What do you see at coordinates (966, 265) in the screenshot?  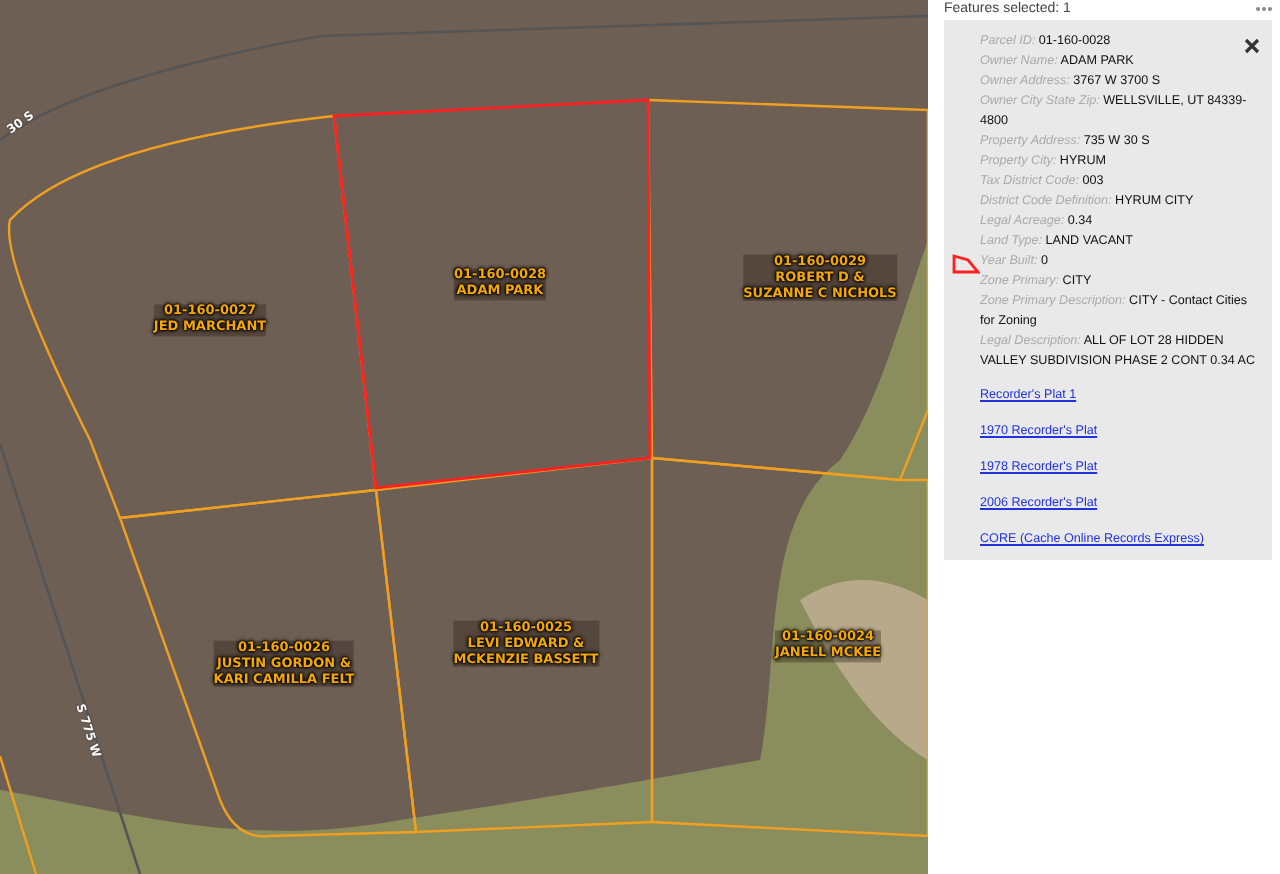 I see `polygon-marker-icon` at bounding box center [966, 265].